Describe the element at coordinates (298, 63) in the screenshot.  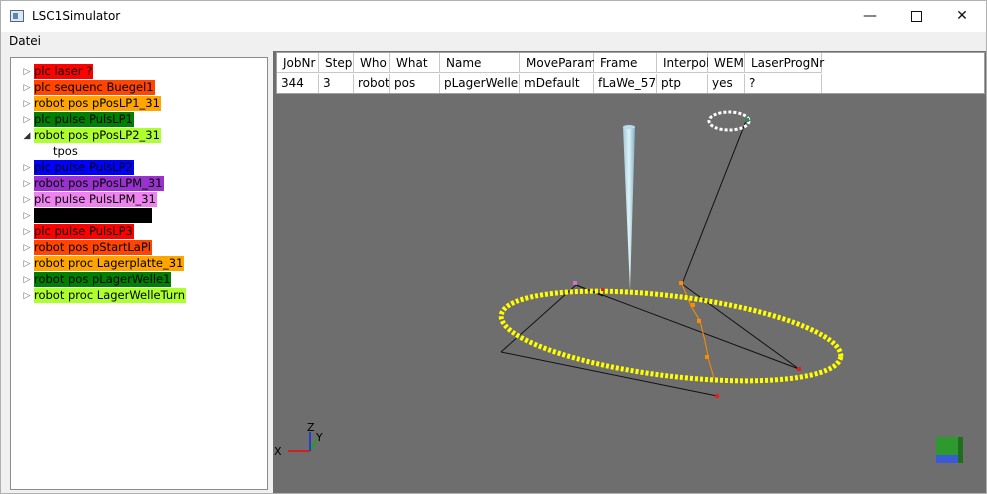
I see `column-header: JobNr` at that location.